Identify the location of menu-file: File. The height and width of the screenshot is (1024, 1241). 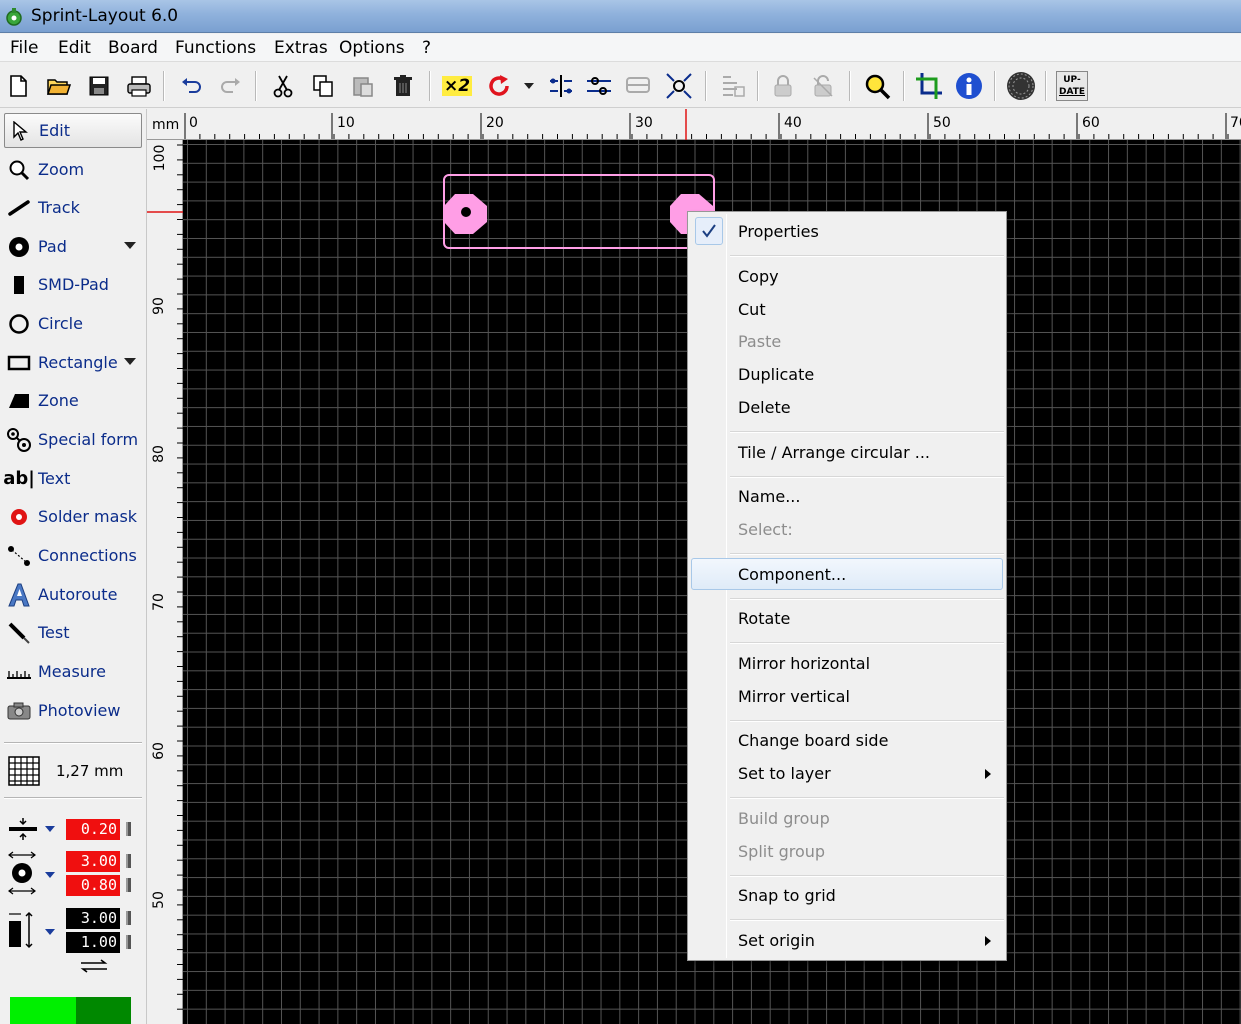
(24, 48).